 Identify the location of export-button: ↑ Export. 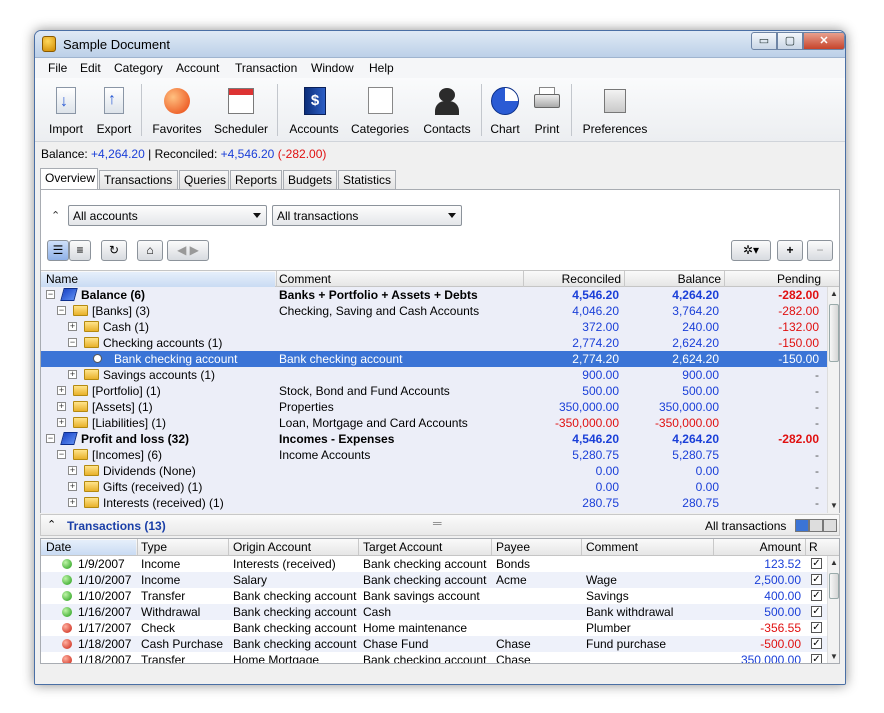
(114, 110).